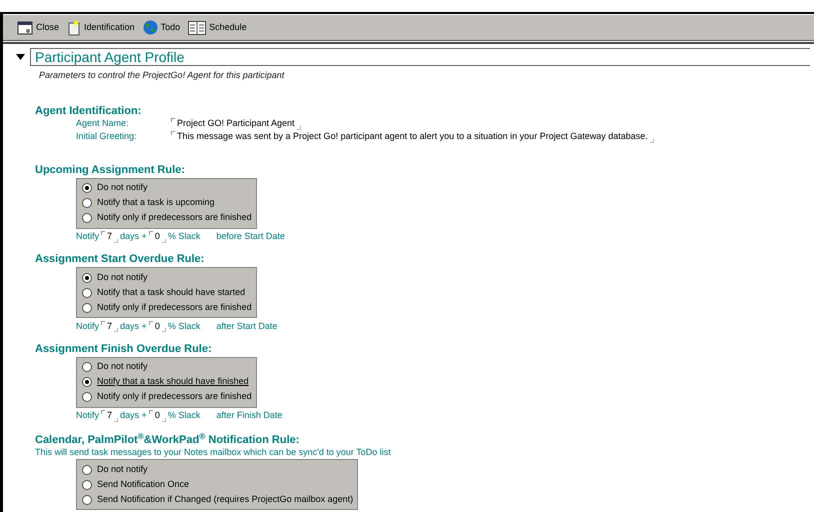 This screenshot has width=814, height=512. Describe the element at coordinates (88, 111) in the screenshot. I see `section-heading: Agent Identification:` at that location.